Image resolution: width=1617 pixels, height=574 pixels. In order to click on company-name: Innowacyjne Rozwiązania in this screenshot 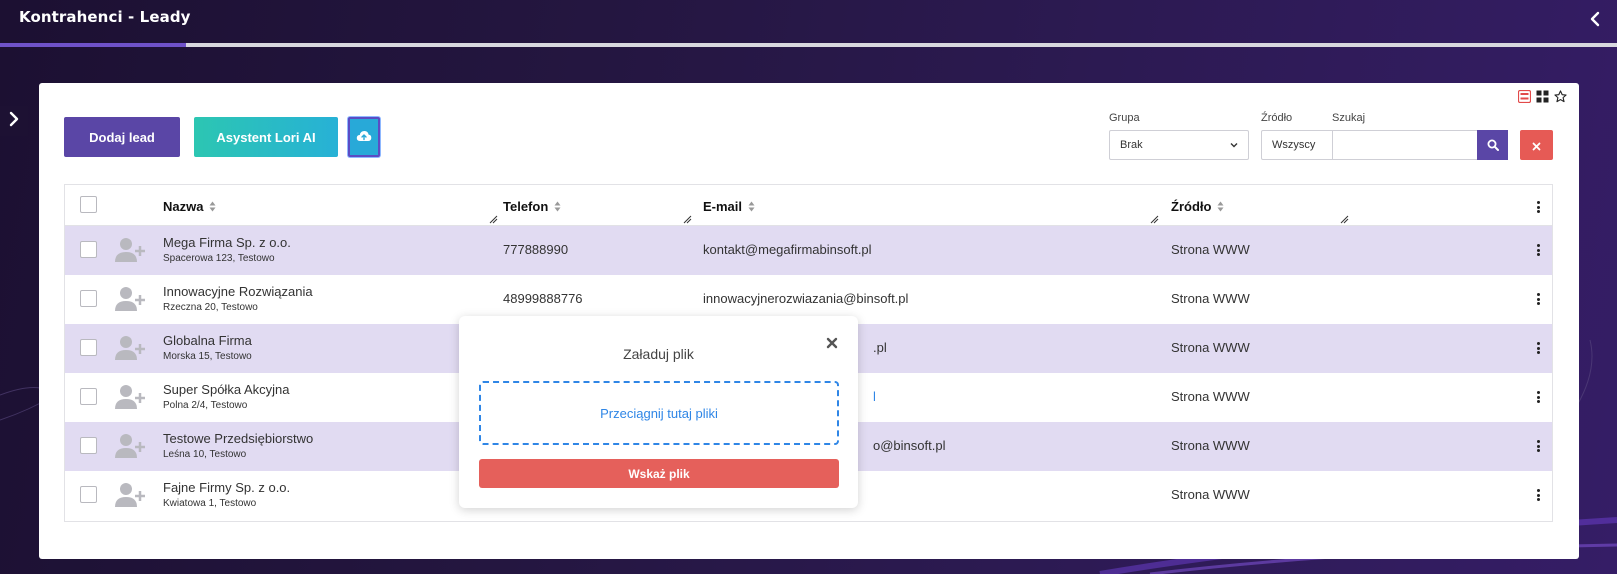, I will do `click(238, 291)`.